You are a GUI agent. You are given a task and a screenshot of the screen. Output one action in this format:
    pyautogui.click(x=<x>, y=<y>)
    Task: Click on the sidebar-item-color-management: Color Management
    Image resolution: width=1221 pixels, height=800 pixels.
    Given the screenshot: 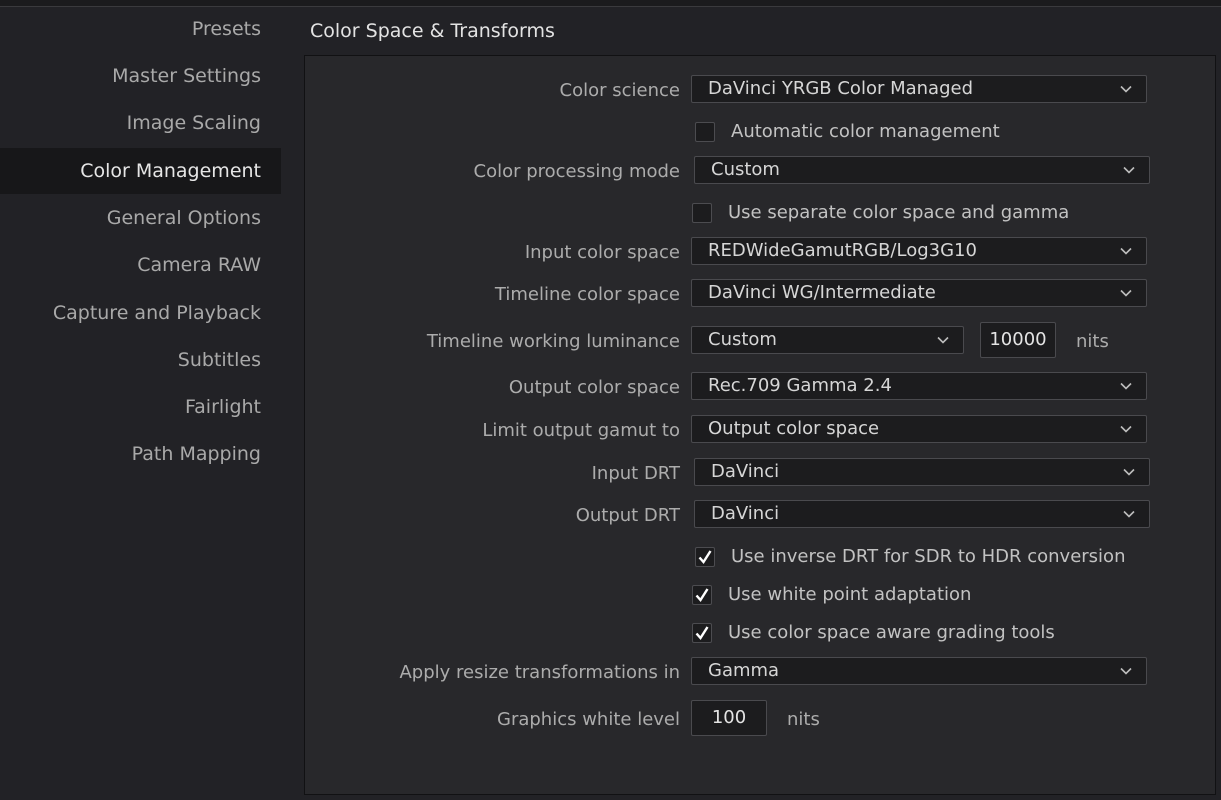 What is the action you would take?
    pyautogui.click(x=140, y=171)
    